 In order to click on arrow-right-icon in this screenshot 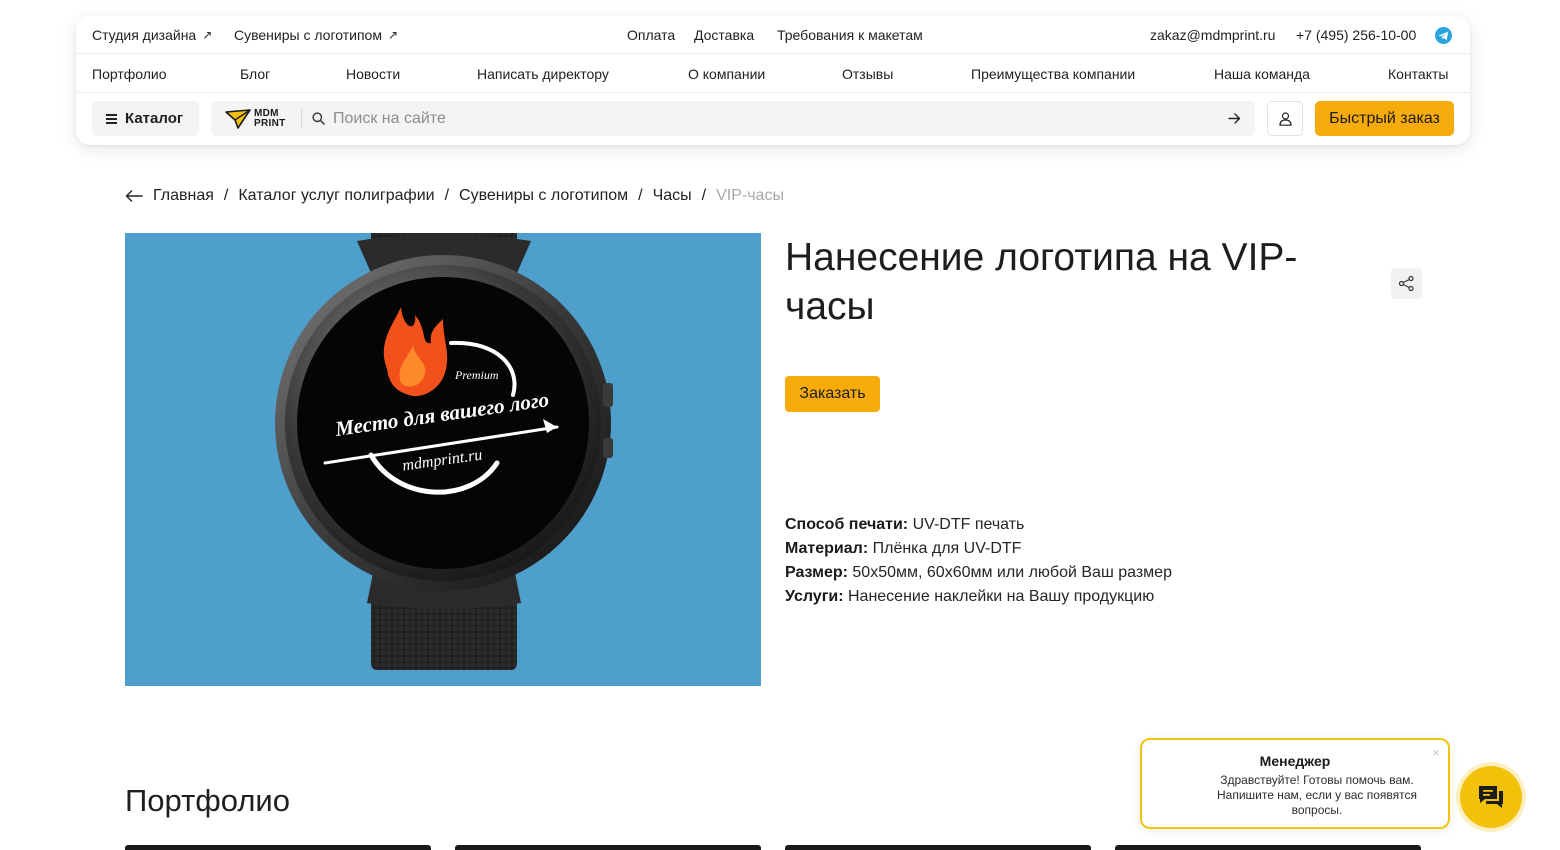, I will do `click(1234, 118)`.